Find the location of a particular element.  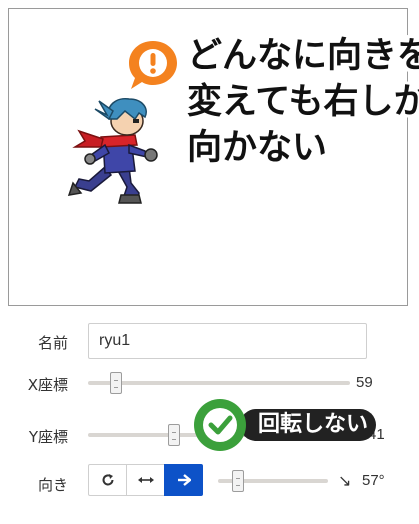

caption-line-3: 向かない is located at coordinates (257, 148).